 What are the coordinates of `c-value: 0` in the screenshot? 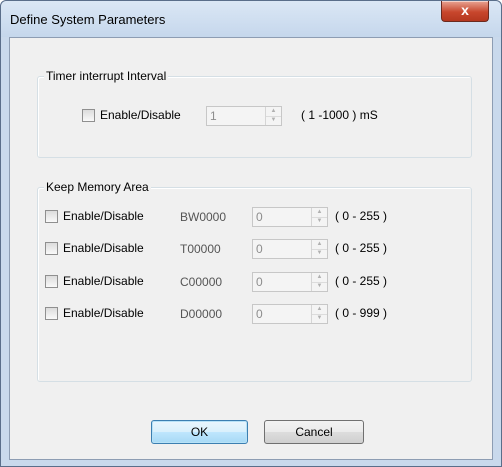 It's located at (259, 282).